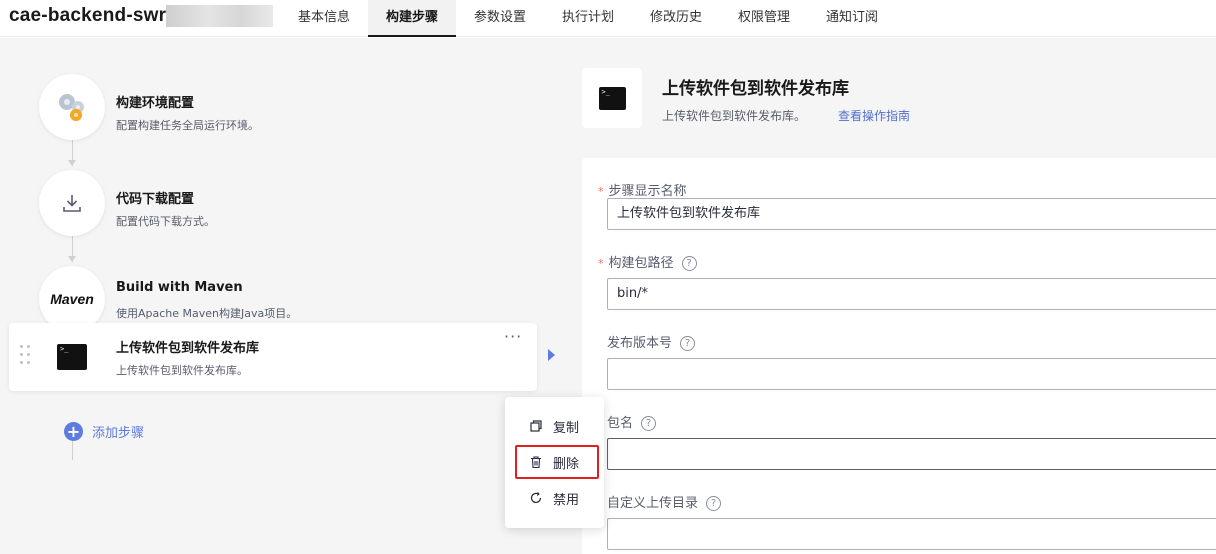 The width and height of the screenshot is (1216, 554). Describe the element at coordinates (852, 18) in the screenshot. I see `tab-notifications: 通知订阅` at that location.